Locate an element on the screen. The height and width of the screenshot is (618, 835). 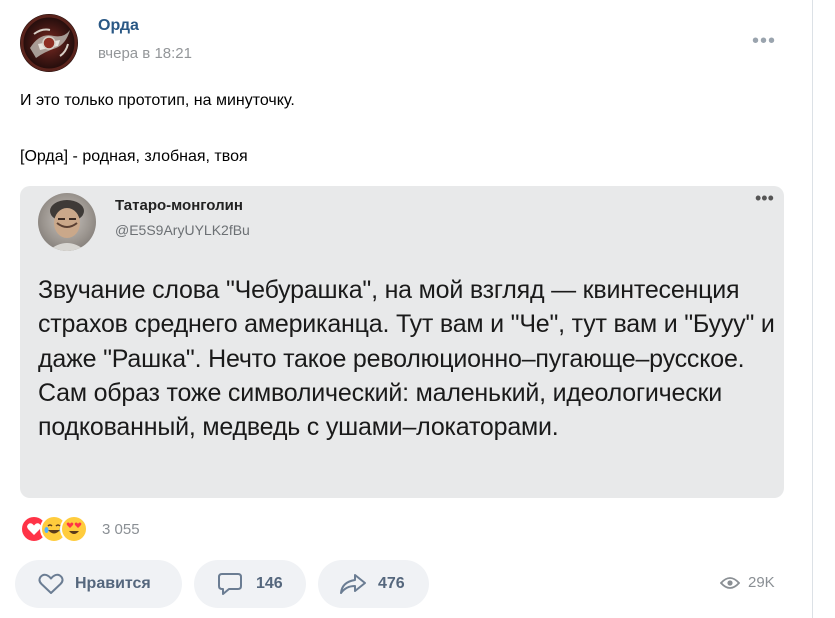
like-button-label: Нравится is located at coordinates (113, 583).